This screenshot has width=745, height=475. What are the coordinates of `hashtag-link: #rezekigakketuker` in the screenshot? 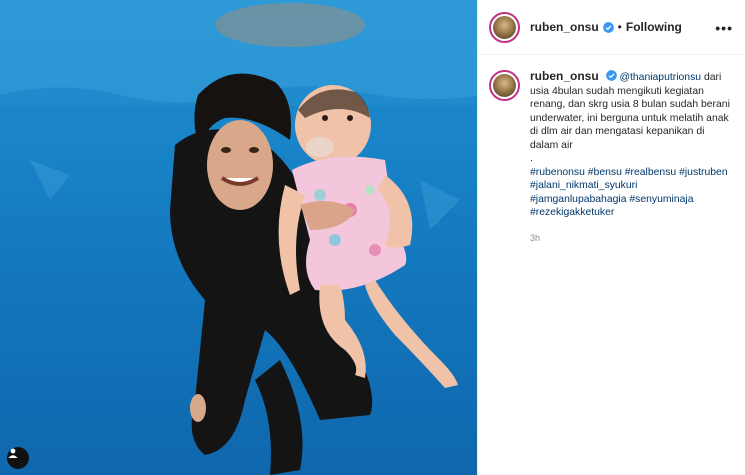 It's located at (572, 212).